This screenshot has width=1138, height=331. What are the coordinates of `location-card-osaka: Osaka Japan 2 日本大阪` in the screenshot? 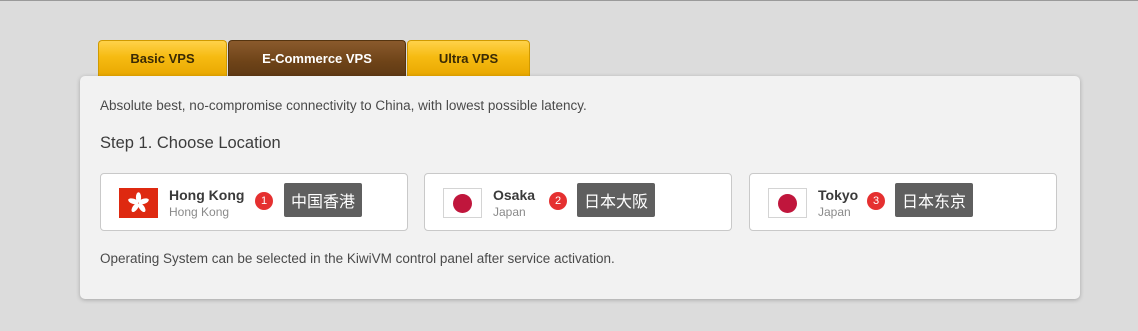 It's located at (578, 202).